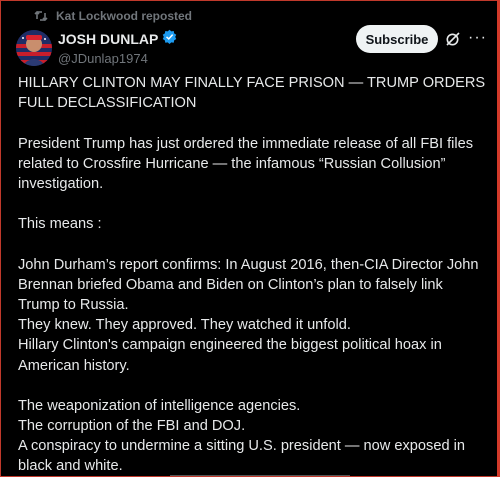 Image resolution: width=500 pixels, height=477 pixels. What do you see at coordinates (108, 39) in the screenshot?
I see `author-display-name: JOSH DUNLAP` at bounding box center [108, 39].